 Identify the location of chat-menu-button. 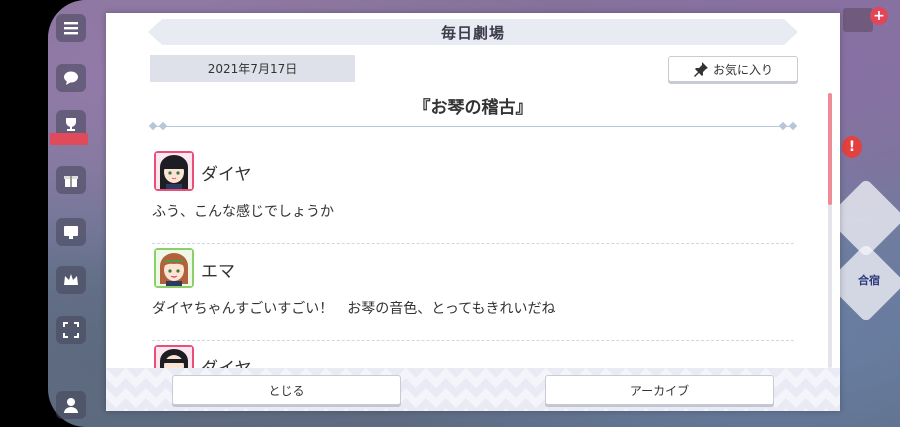
(71, 78).